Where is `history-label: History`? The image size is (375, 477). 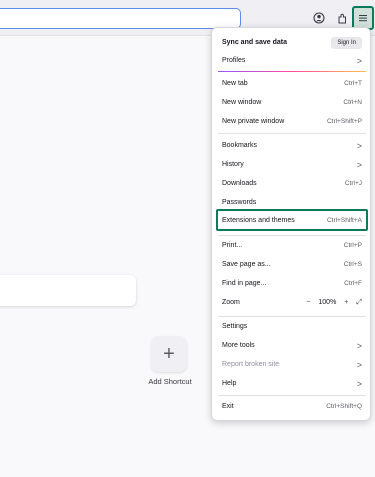 history-label: History is located at coordinates (233, 164).